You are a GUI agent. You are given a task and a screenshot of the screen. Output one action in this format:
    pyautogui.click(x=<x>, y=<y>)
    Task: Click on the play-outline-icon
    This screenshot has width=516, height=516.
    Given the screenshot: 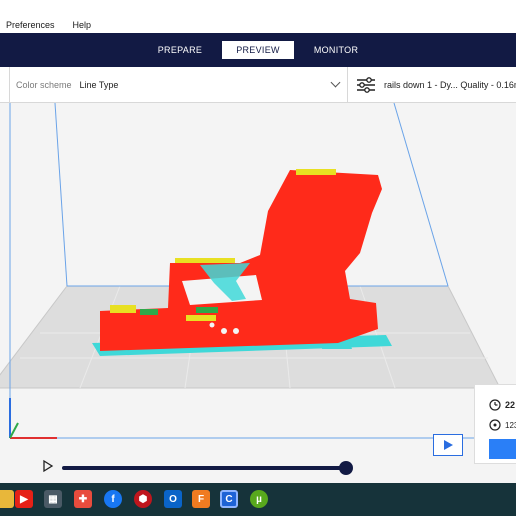 What is the action you would take?
    pyautogui.click(x=48, y=466)
    